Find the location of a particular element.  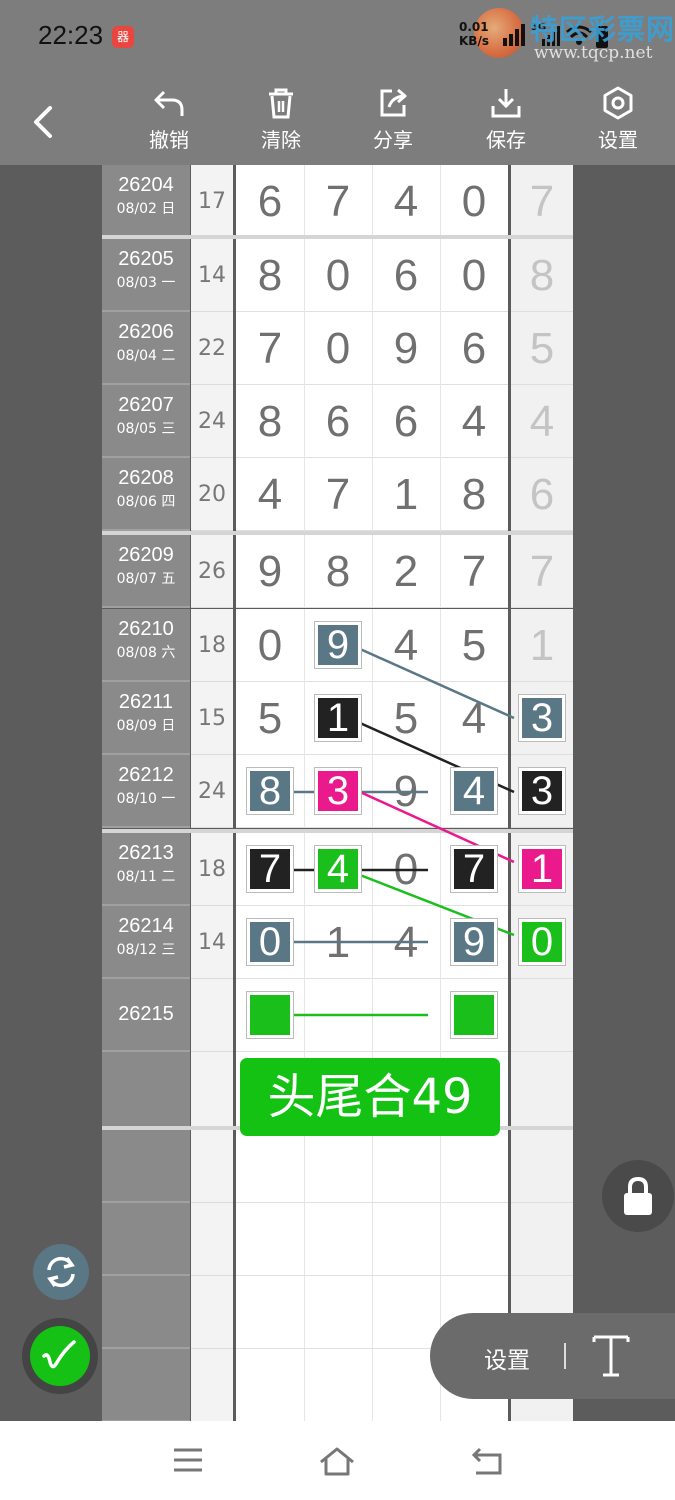

back-button is located at coordinates (45, 122).